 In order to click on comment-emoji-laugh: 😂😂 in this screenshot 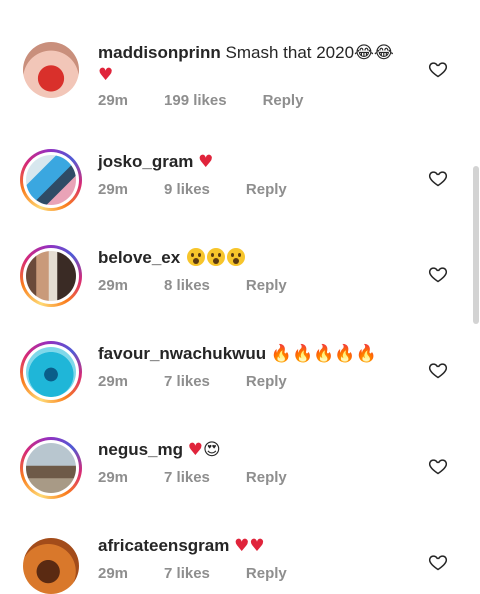, I will do `click(374, 53)`.